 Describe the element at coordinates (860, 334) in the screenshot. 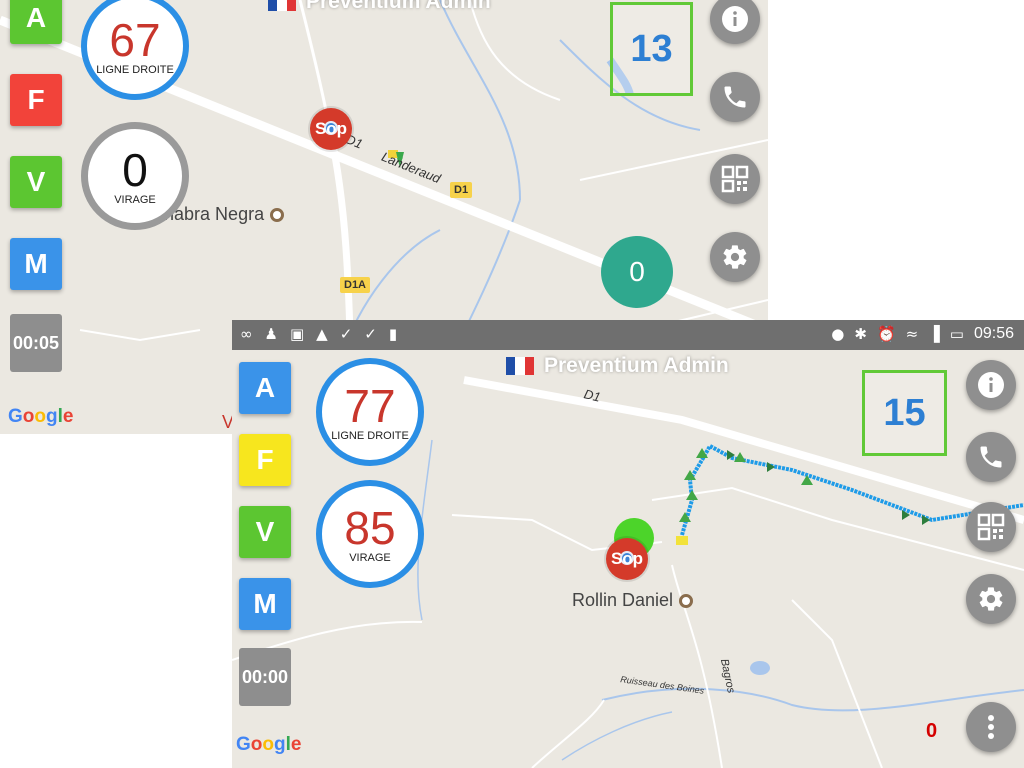

I see `bluetooth-icon: ✱` at that location.